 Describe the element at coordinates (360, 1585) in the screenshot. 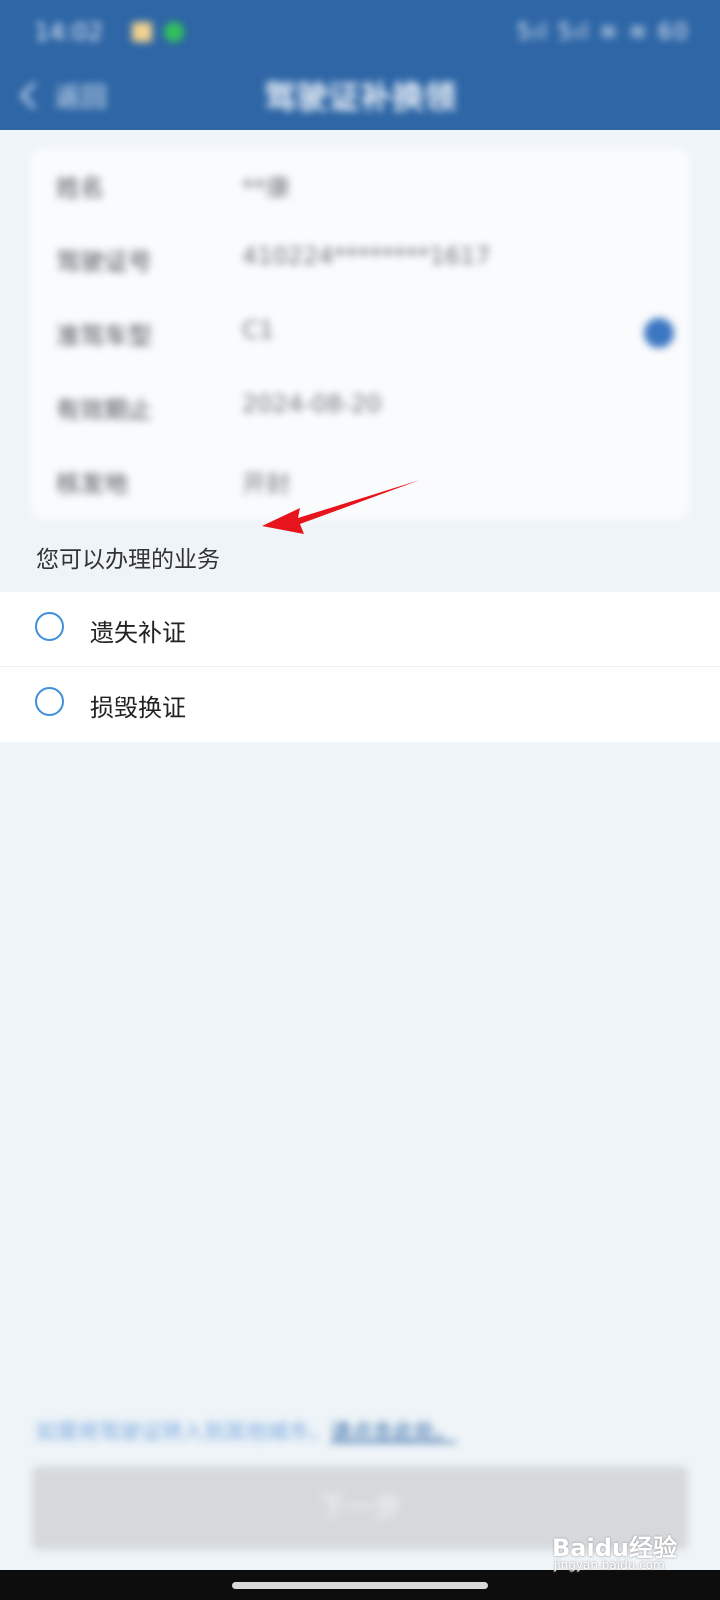

I see `home-indicator` at that location.